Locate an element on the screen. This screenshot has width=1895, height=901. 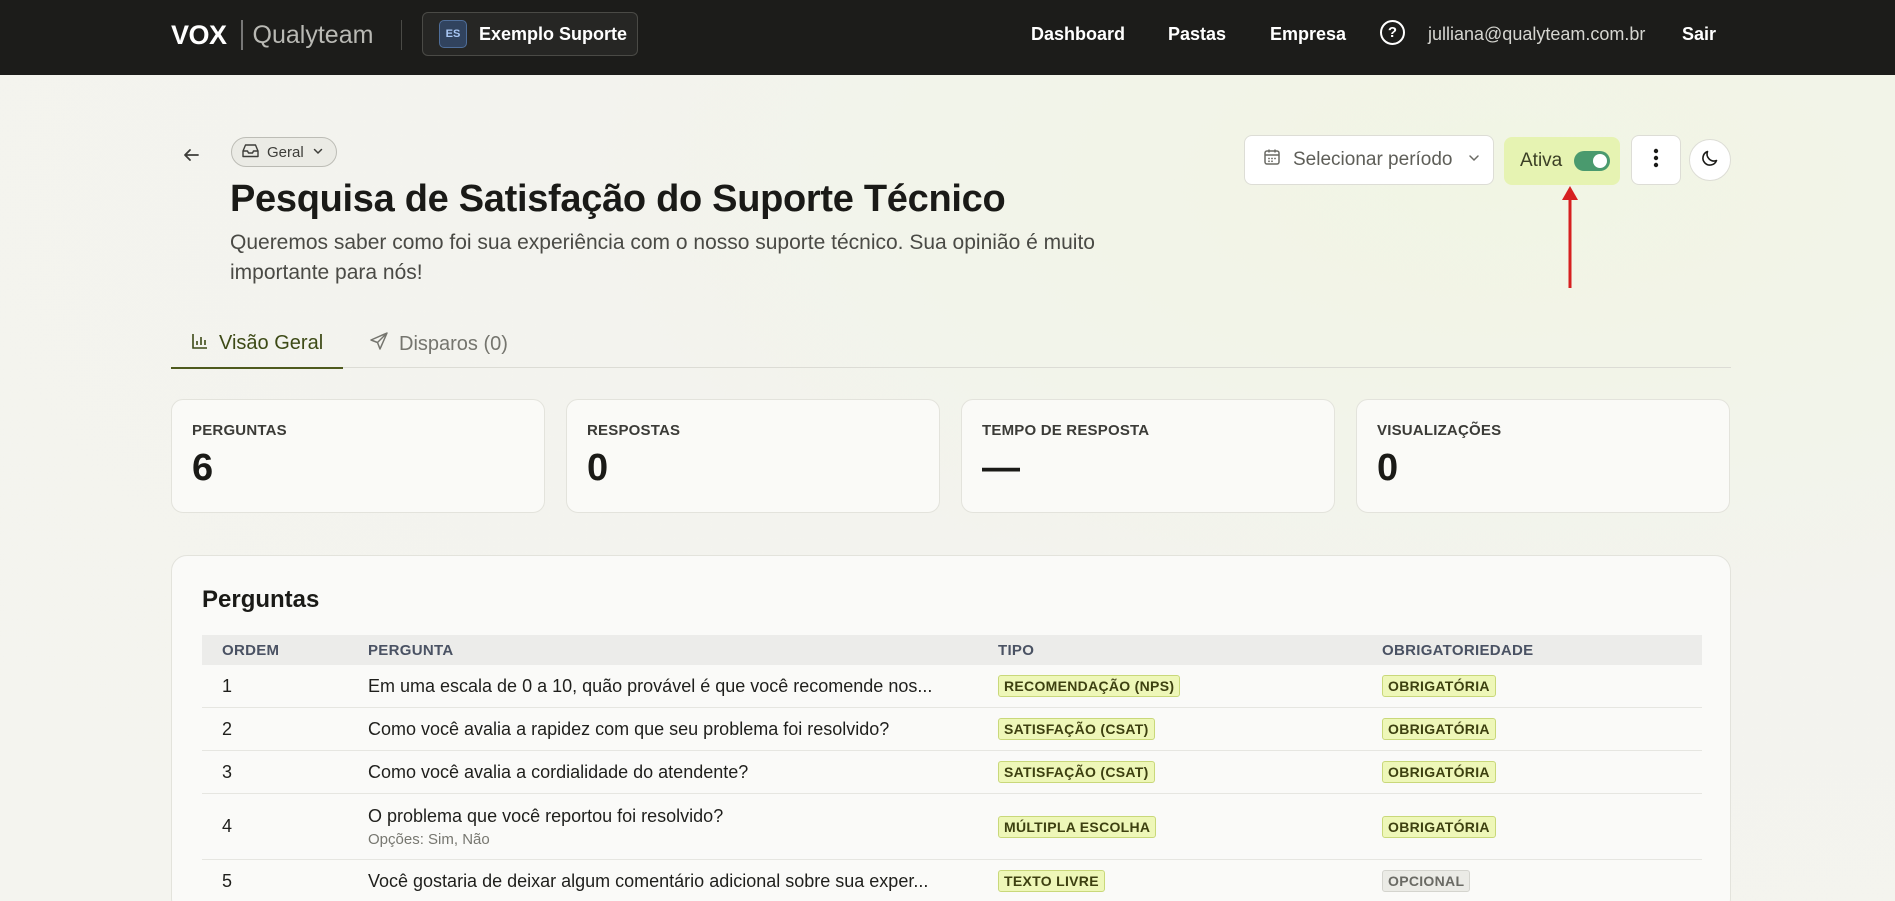
organization-switcher: ES Exemplo Suporte is located at coordinates (530, 34).